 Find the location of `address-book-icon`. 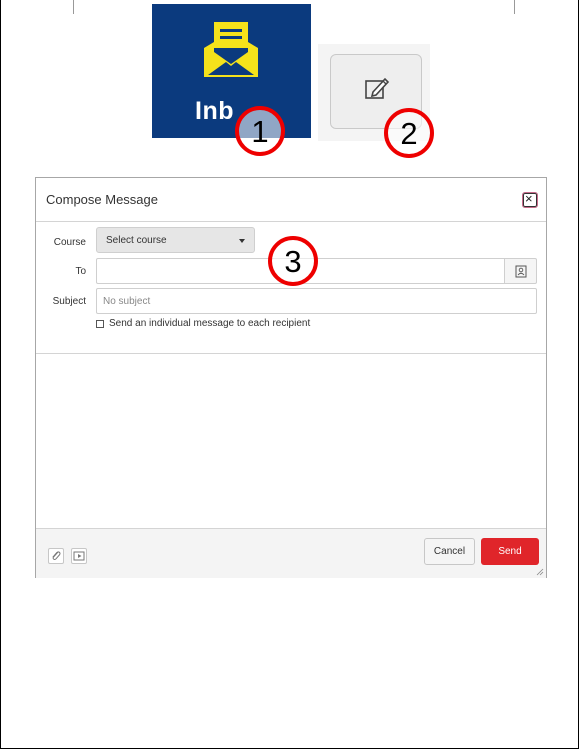

address-book-icon is located at coordinates (521, 271).